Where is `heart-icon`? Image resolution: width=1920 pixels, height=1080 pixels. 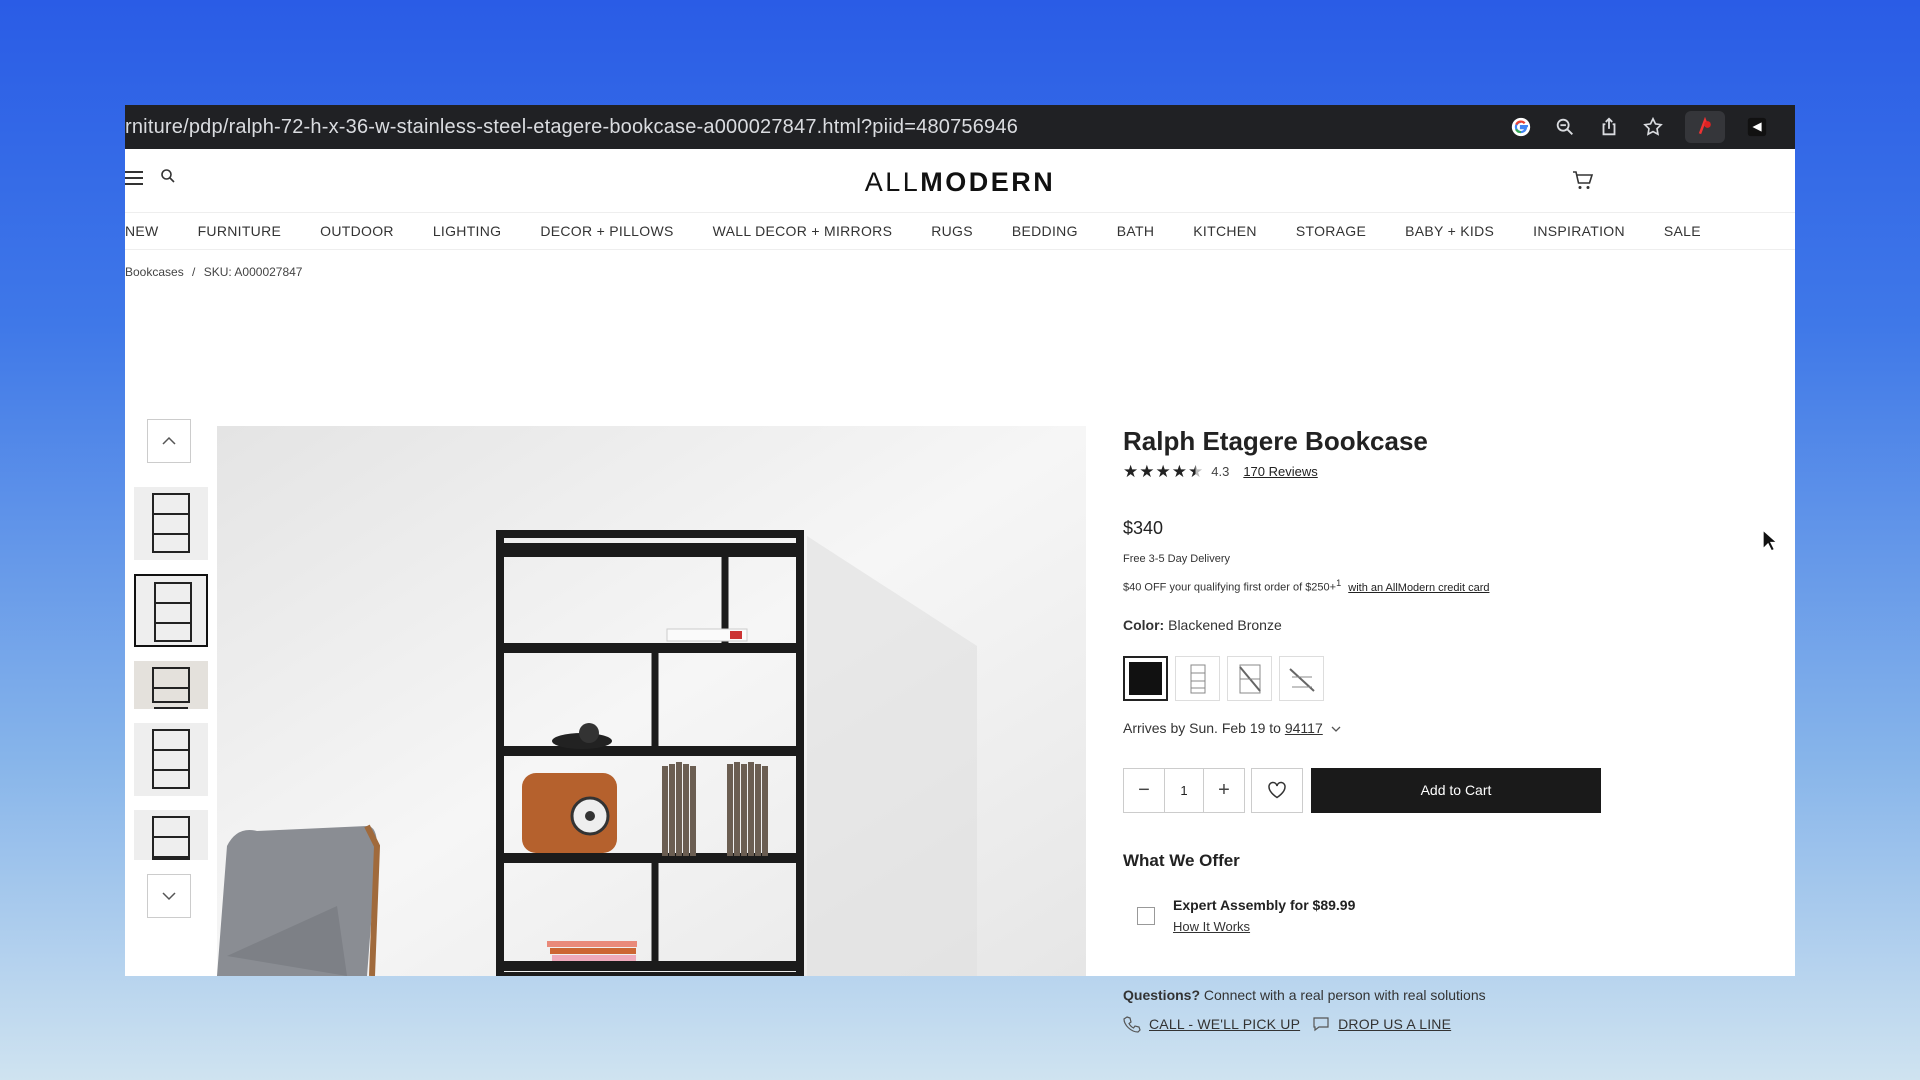 heart-icon is located at coordinates (1277, 790).